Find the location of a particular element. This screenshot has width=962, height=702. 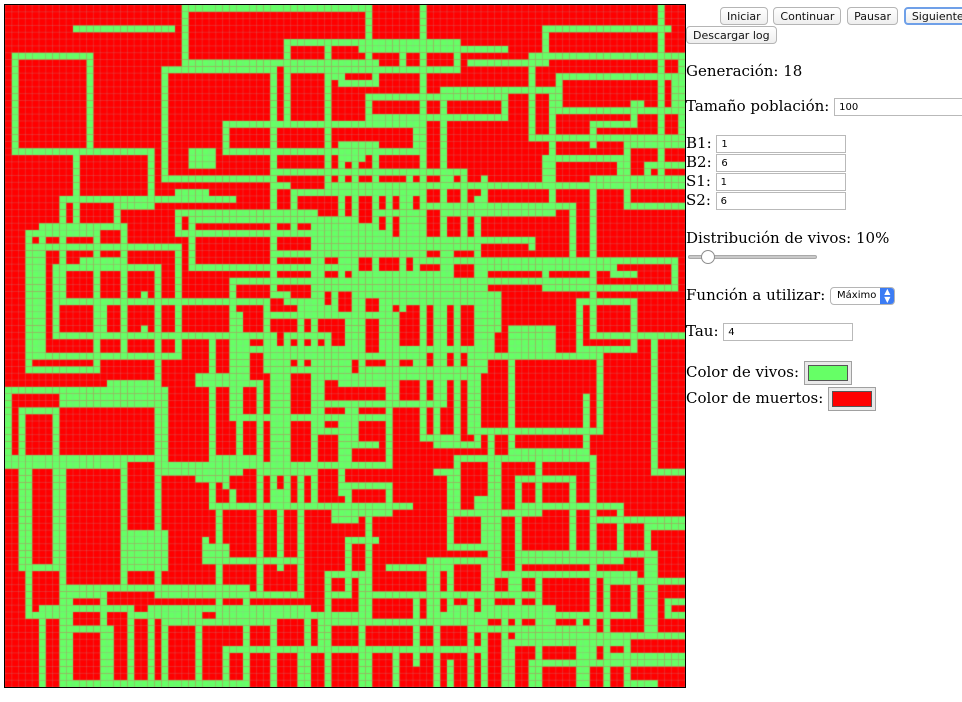

function-row: Función a utilizar: Máximo ▲ ▼ is located at coordinates (791, 295).